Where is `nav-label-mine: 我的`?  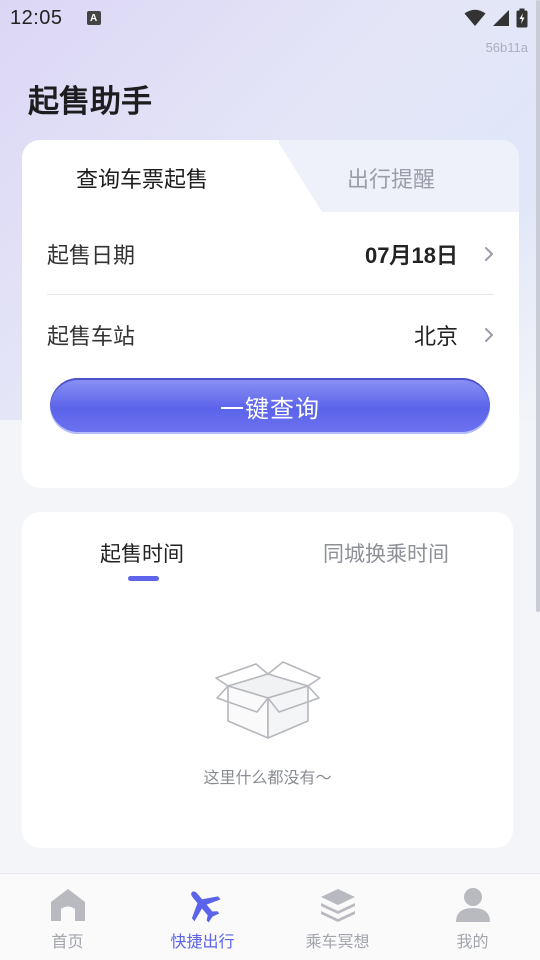
nav-label-mine: 我的 is located at coordinates (472, 941).